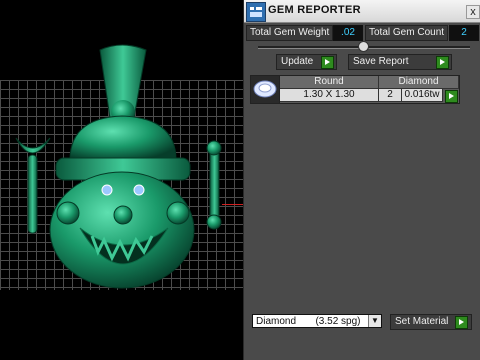 This screenshot has width=480, height=360. I want to click on save-report-button-label: Save Report, so click(381, 61).